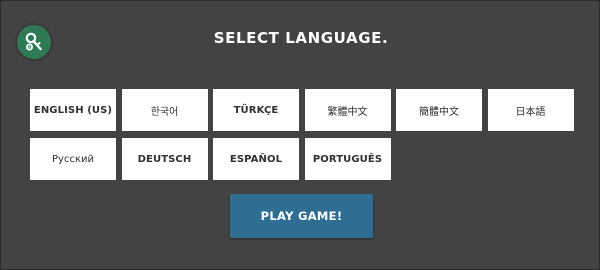  What do you see at coordinates (73, 159) in the screenshot?
I see `language-button-russian: Русский` at bounding box center [73, 159].